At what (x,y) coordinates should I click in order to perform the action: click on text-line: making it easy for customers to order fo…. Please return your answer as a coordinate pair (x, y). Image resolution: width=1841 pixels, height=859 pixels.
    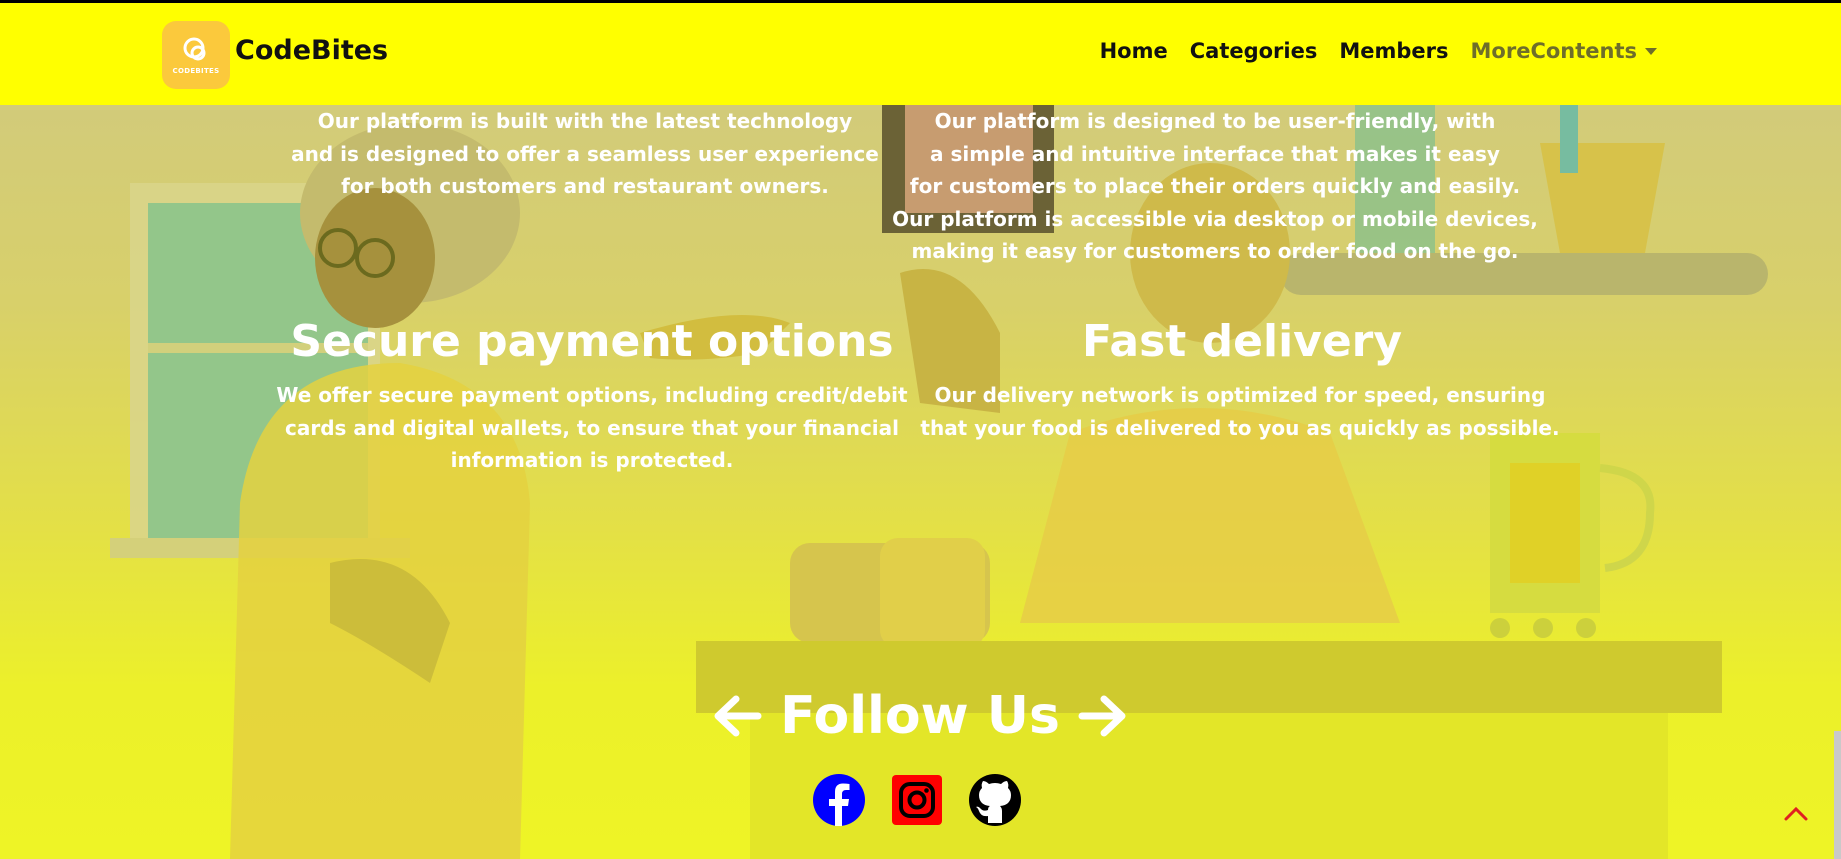
    Looking at the image, I should click on (1215, 251).